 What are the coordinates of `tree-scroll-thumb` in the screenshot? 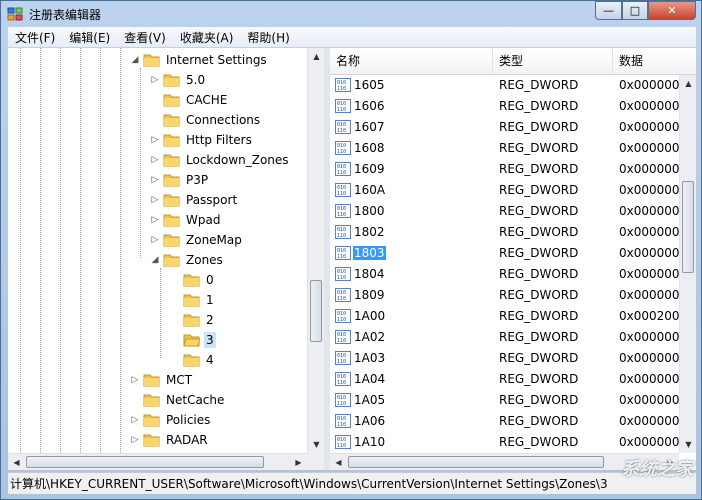 It's located at (316, 311).